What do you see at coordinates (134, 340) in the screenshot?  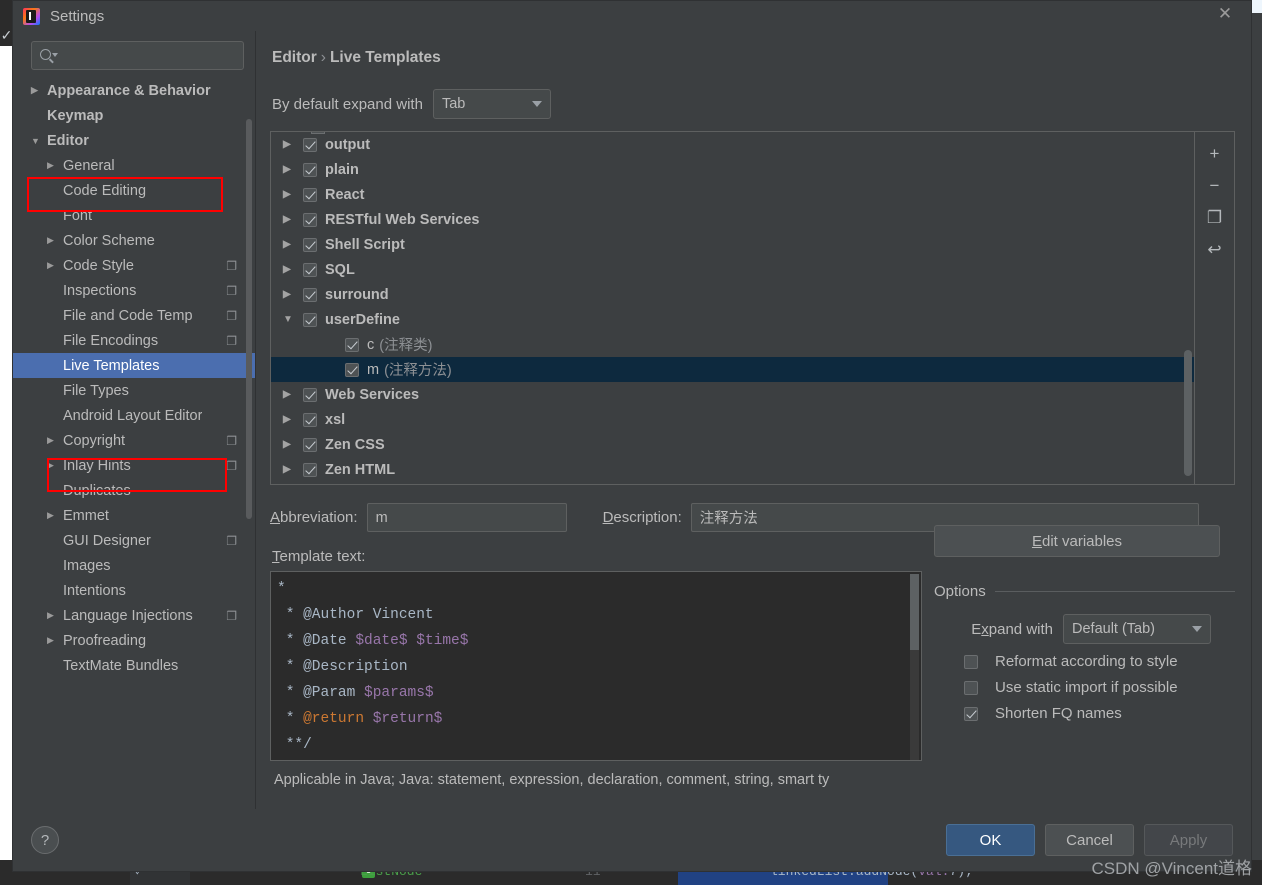 I see `sidebar-item-file-encodings: ▶File Encodings❐` at bounding box center [134, 340].